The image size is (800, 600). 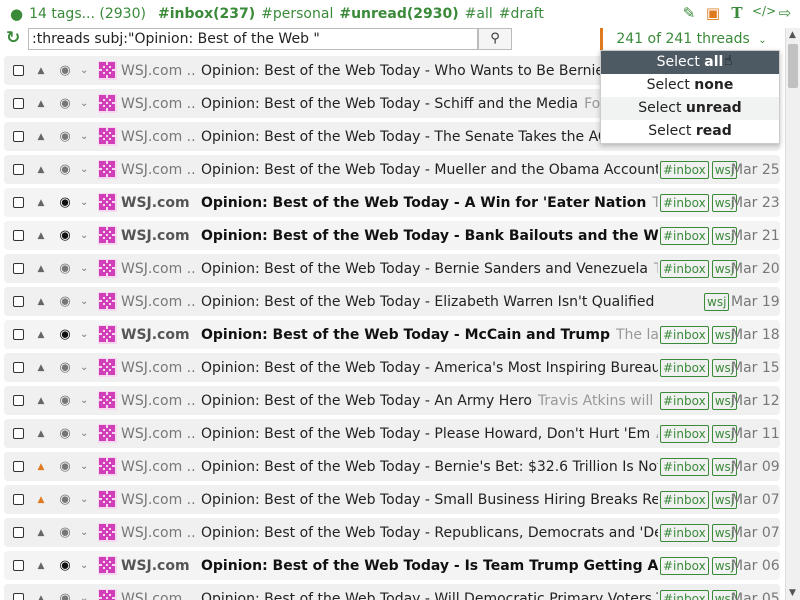 What do you see at coordinates (16, 14) in the screenshot?
I see `tags-icon: ●` at bounding box center [16, 14].